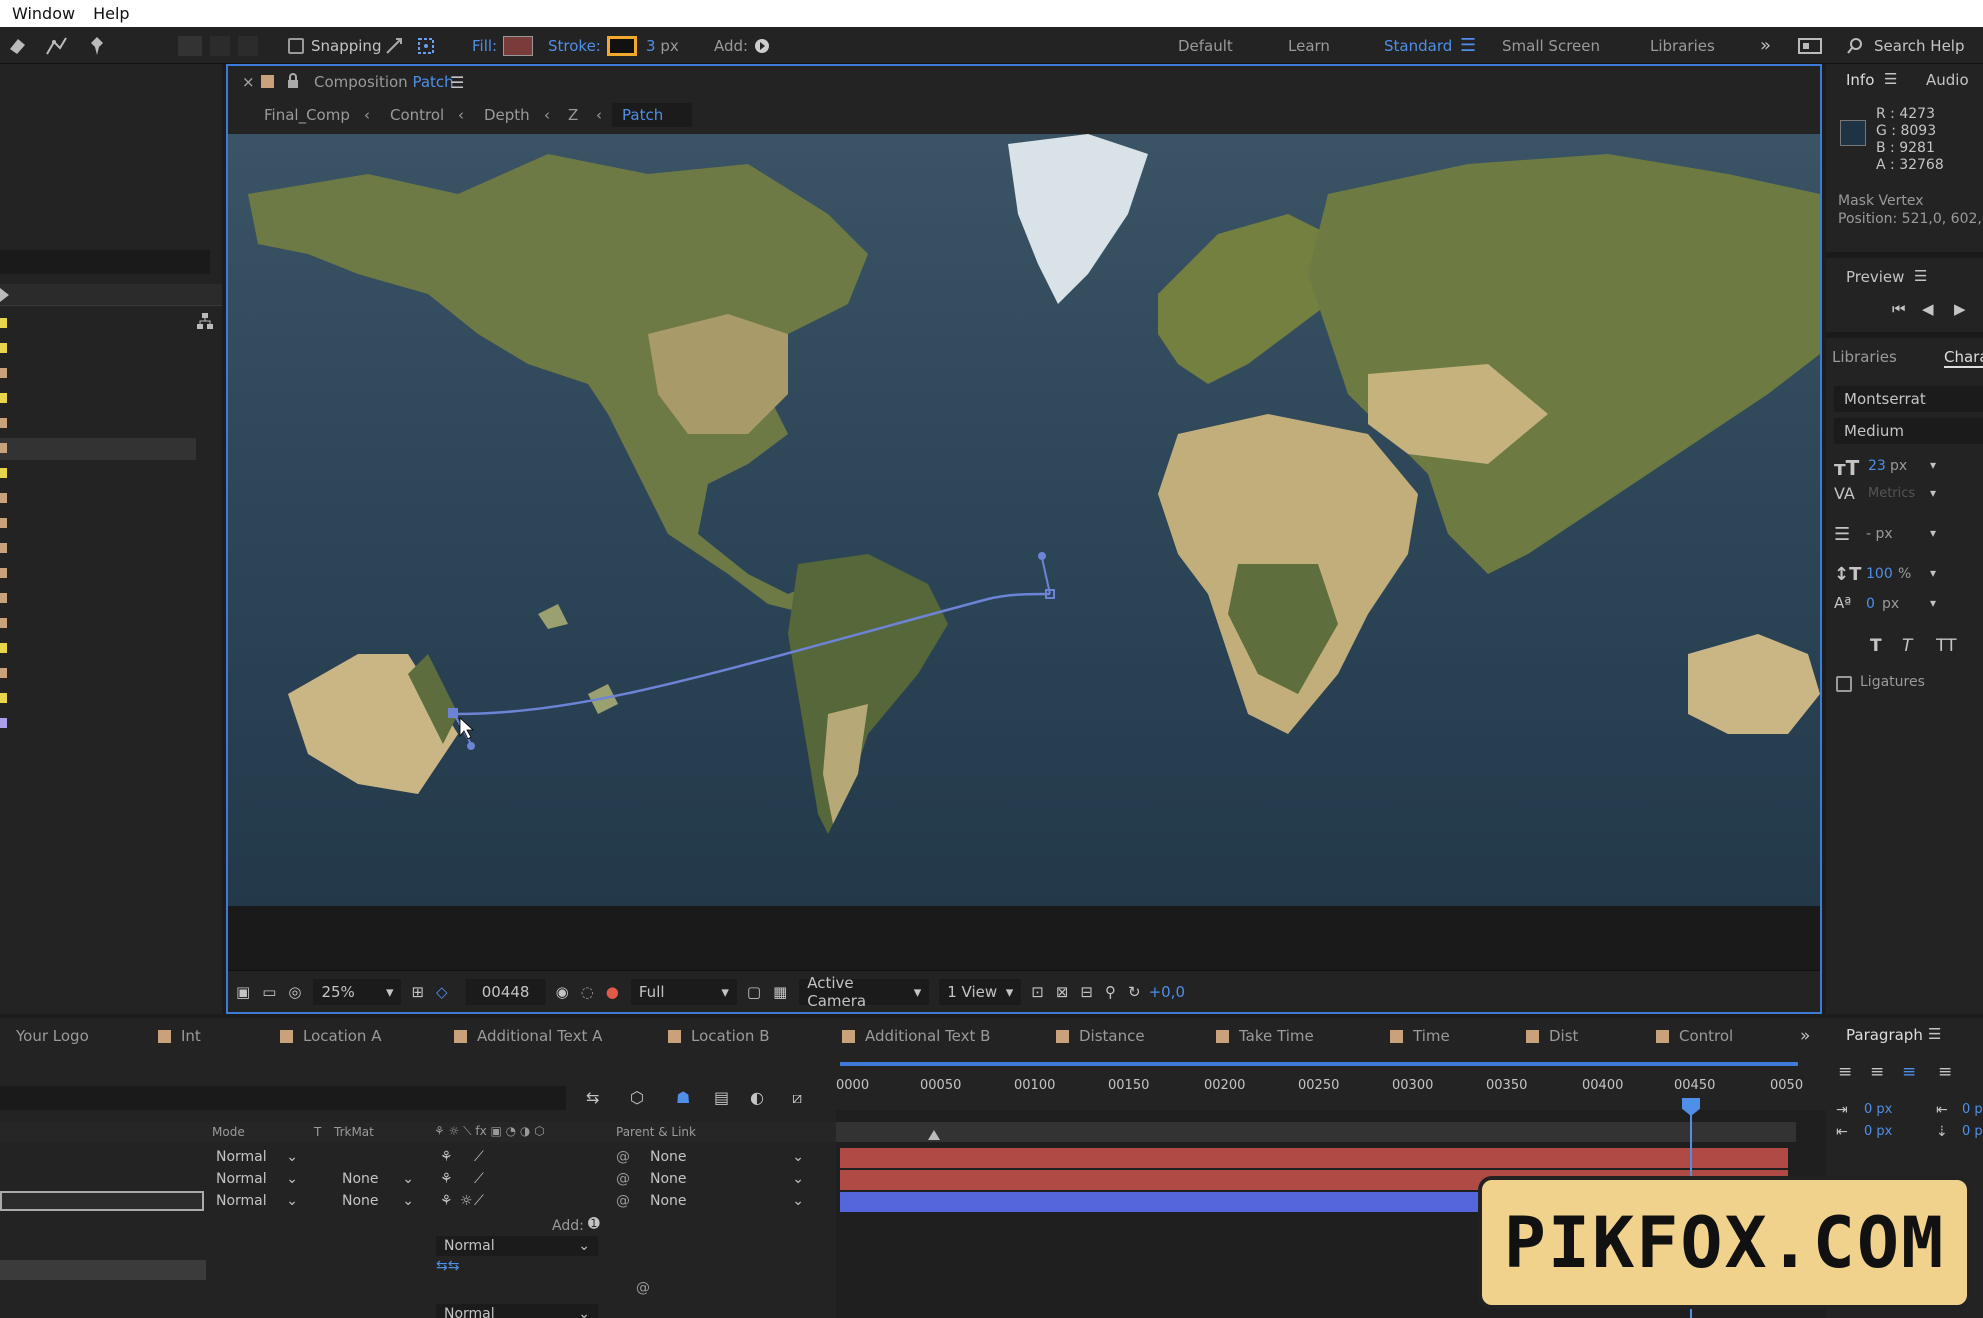  What do you see at coordinates (754, 992) in the screenshot?
I see `region-of-interest-icon: ▢` at bounding box center [754, 992].